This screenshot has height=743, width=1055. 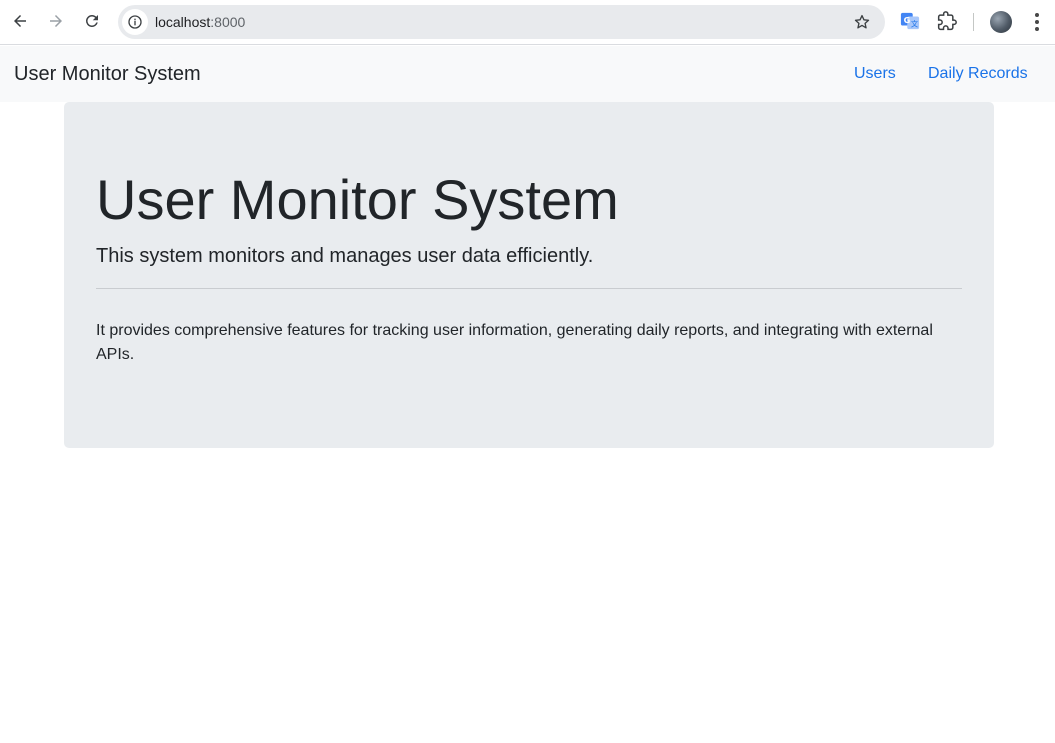 What do you see at coordinates (1037, 22) in the screenshot?
I see `kebab-menu-icon` at bounding box center [1037, 22].